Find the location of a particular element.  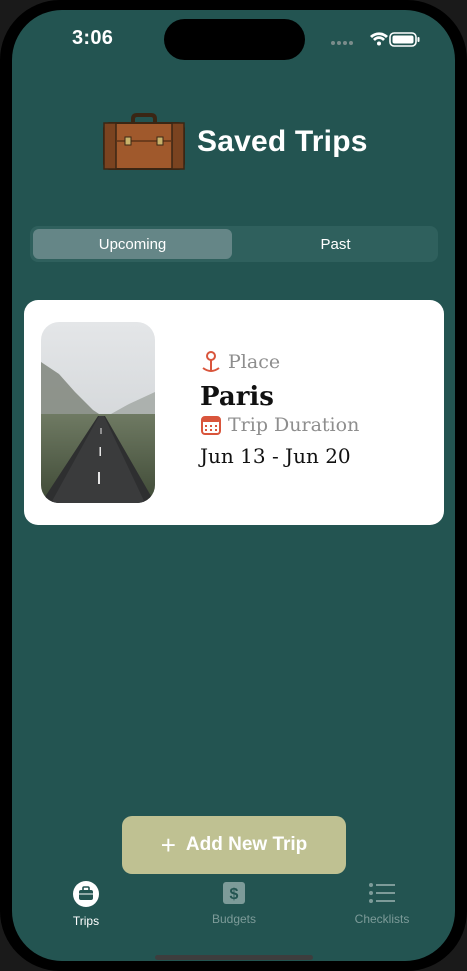

page-title: Saved Trips is located at coordinates (282, 141).